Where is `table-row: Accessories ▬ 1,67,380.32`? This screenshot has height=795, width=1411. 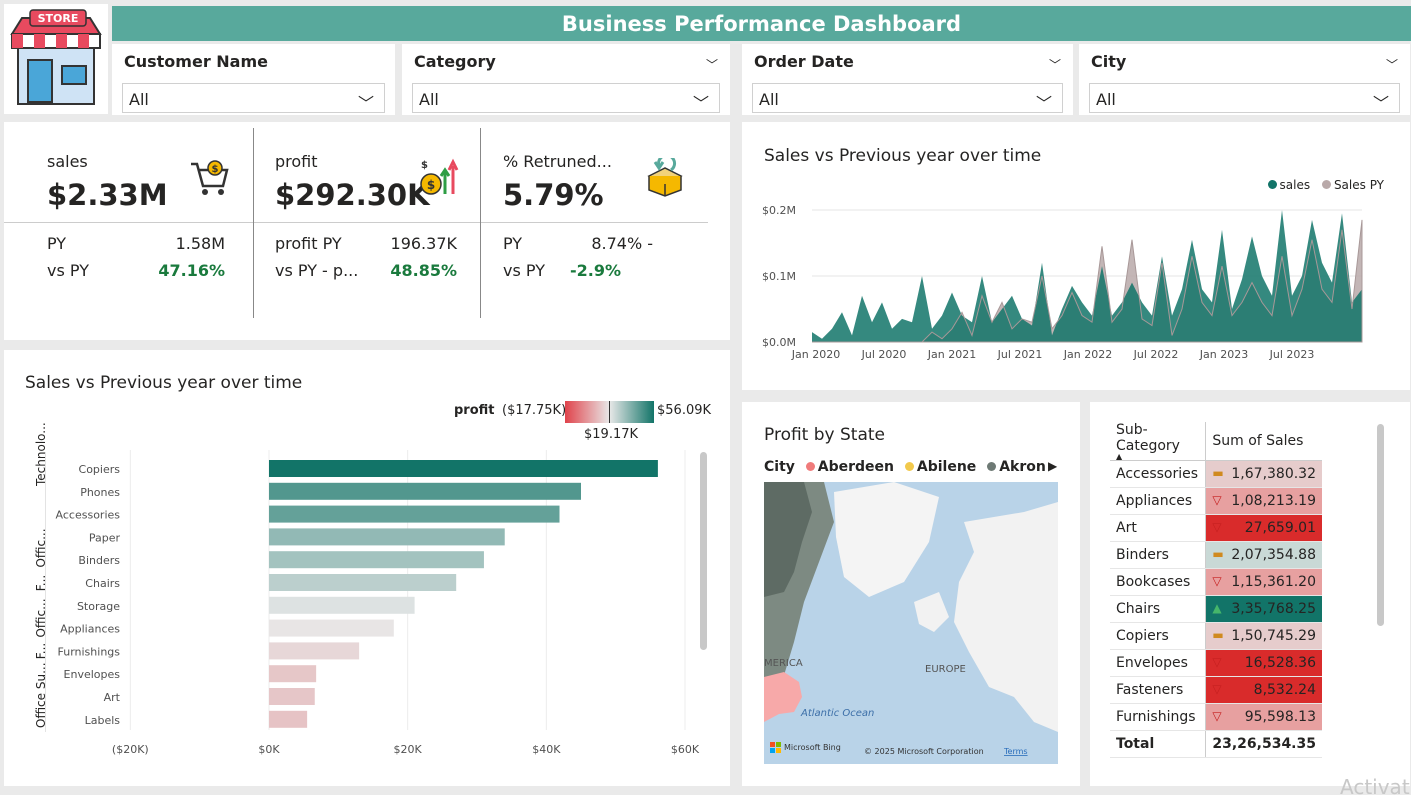 table-row: Accessories ▬ 1,67,380.32 is located at coordinates (1216, 474).